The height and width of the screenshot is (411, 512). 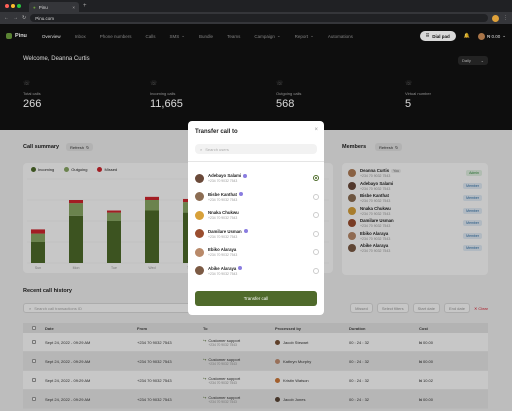 What do you see at coordinates (201, 149) in the screenshot?
I see `search-icon: ⌕` at bounding box center [201, 149].